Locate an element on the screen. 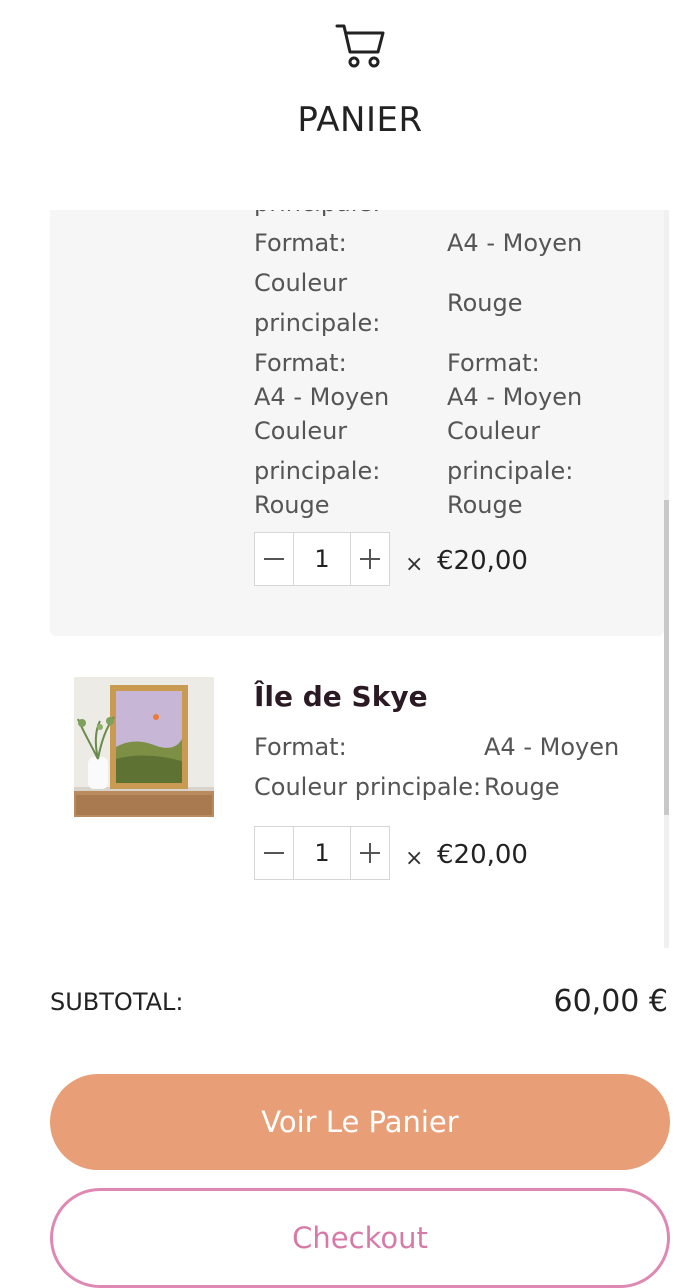 The width and height of the screenshot is (700, 1288). scrollbar-thumb is located at coordinates (666, 657).